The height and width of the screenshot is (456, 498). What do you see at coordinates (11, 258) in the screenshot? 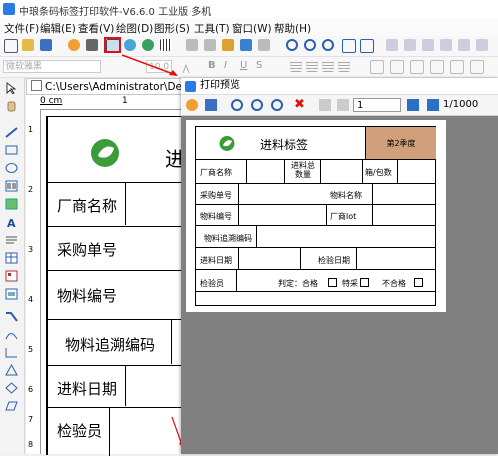
I see `table-tool-icon` at bounding box center [11, 258].